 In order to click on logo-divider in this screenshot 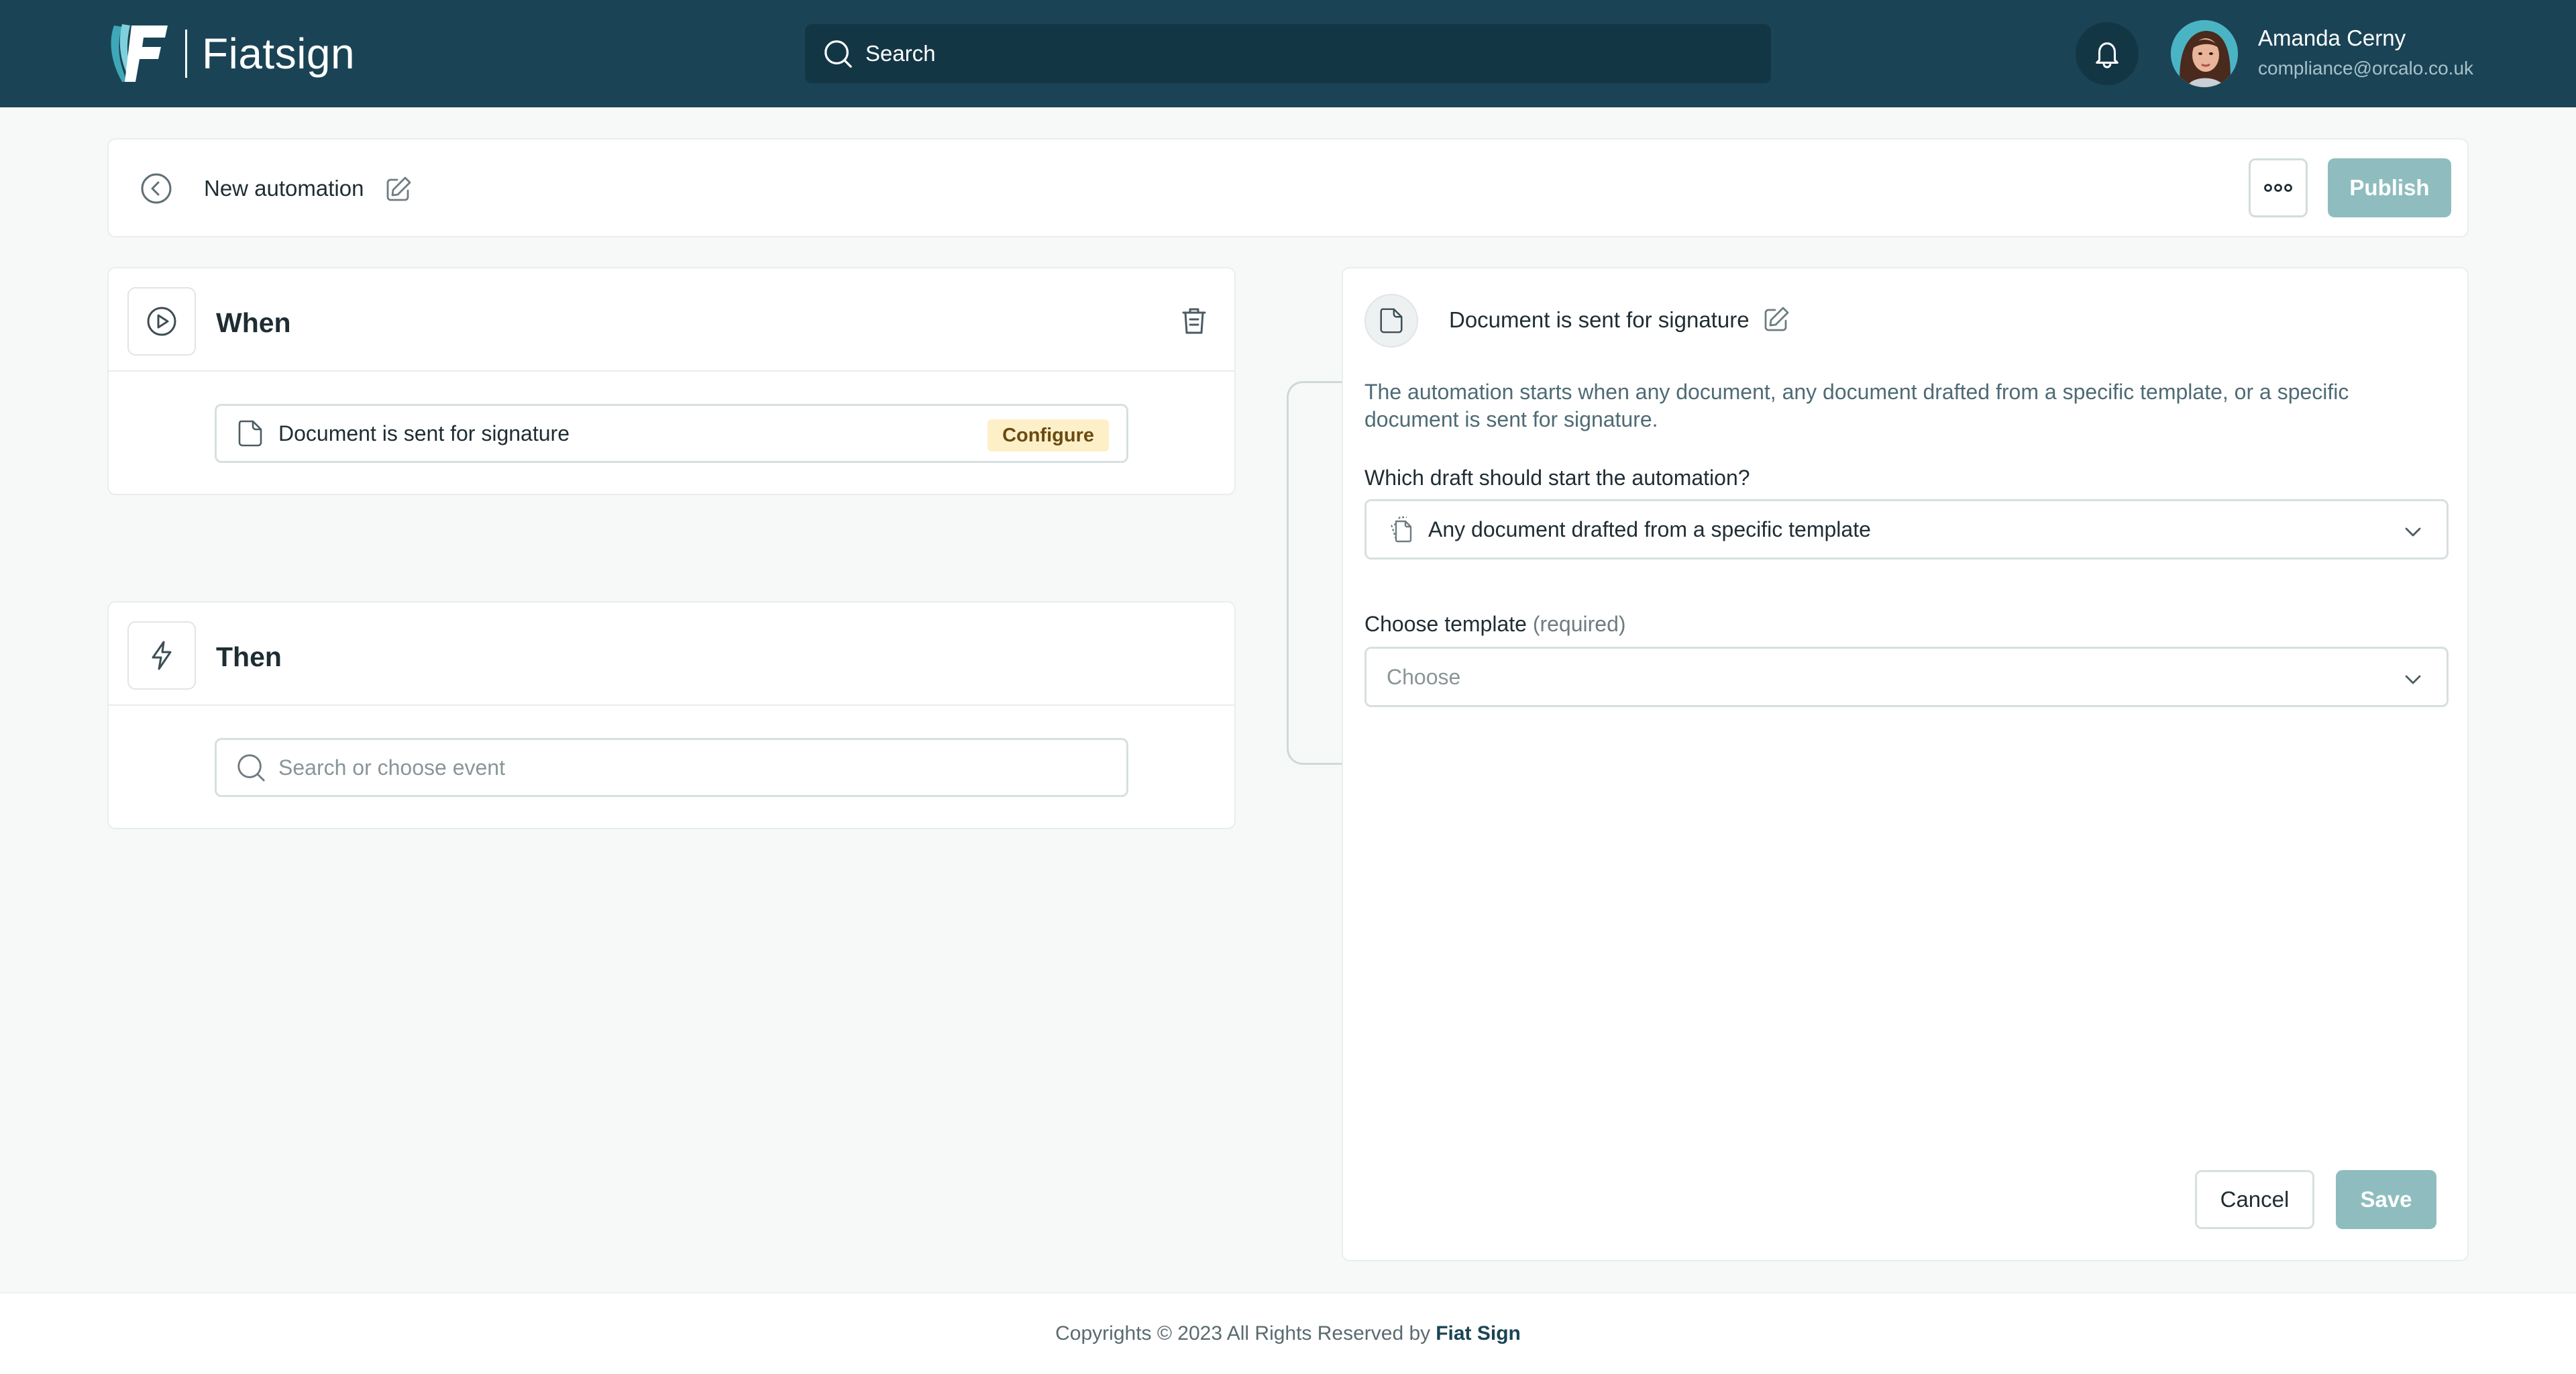, I will do `click(186, 54)`.